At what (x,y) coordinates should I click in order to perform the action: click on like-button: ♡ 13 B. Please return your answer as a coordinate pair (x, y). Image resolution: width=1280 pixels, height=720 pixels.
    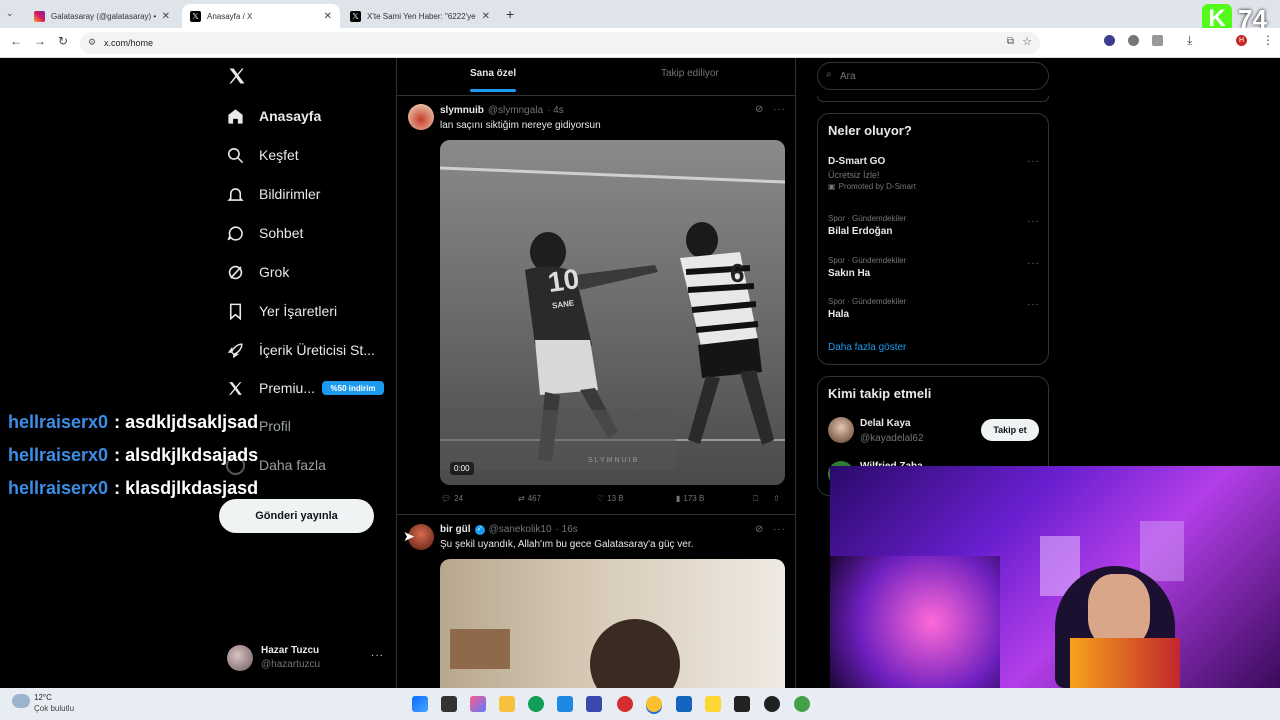
    Looking at the image, I should click on (610, 498).